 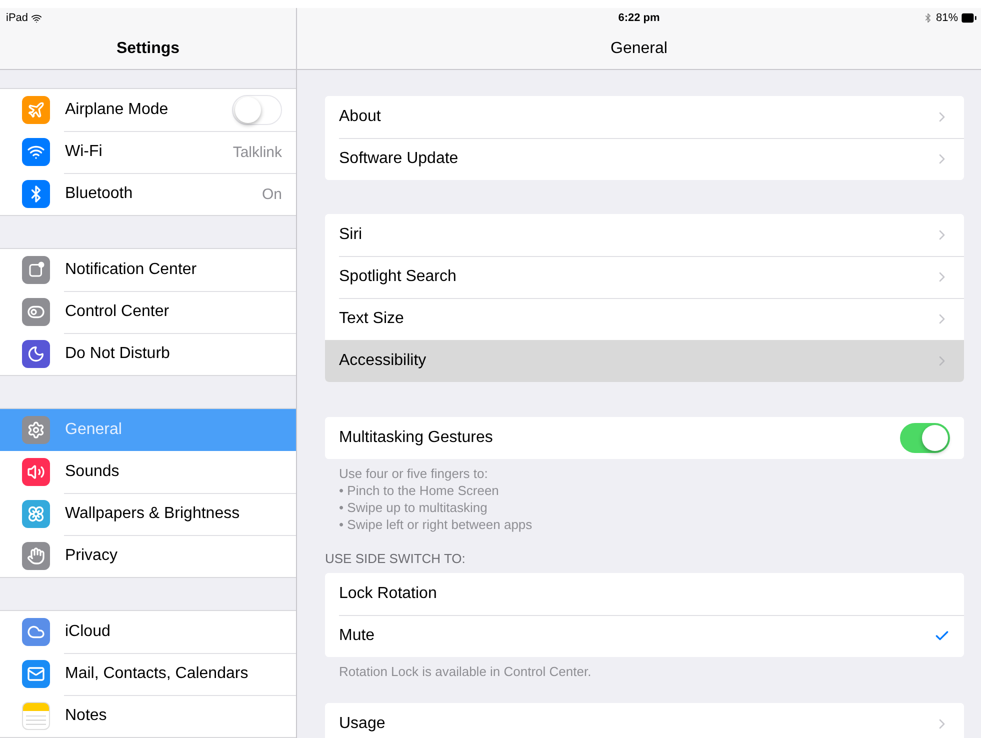 I want to click on sidebar-label: Mail, Contacts, Calendars, so click(x=157, y=674).